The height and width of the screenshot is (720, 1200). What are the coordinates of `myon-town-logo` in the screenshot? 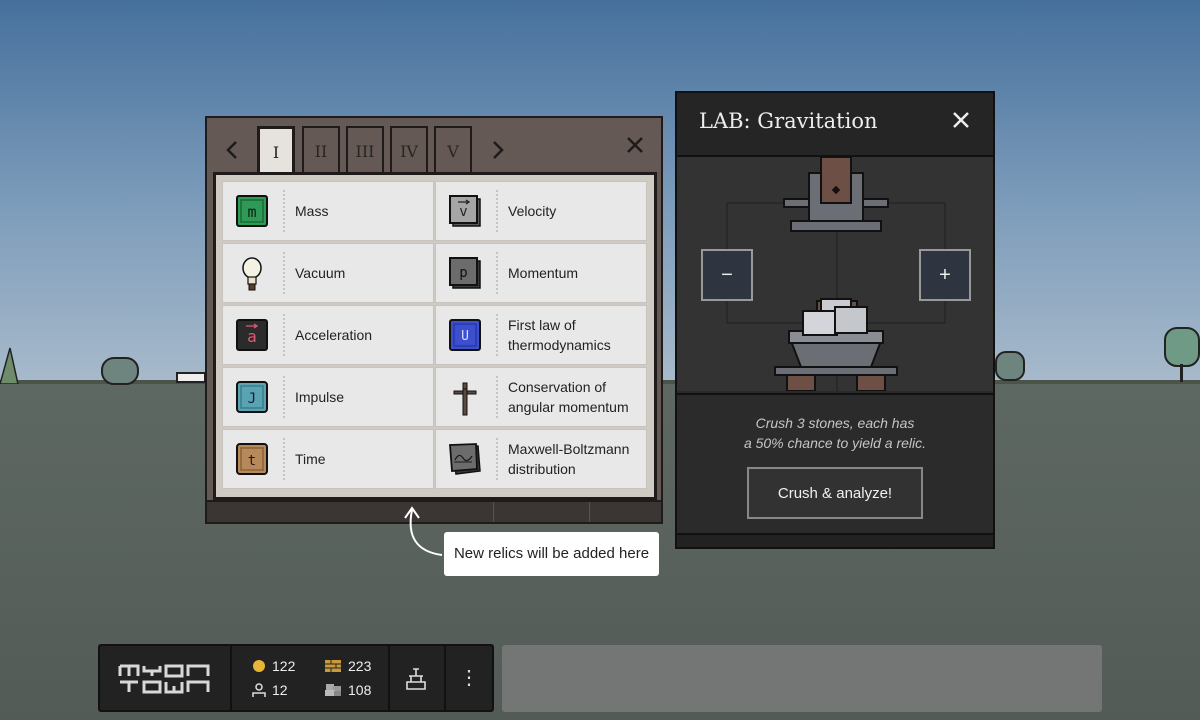 It's located at (164, 679).